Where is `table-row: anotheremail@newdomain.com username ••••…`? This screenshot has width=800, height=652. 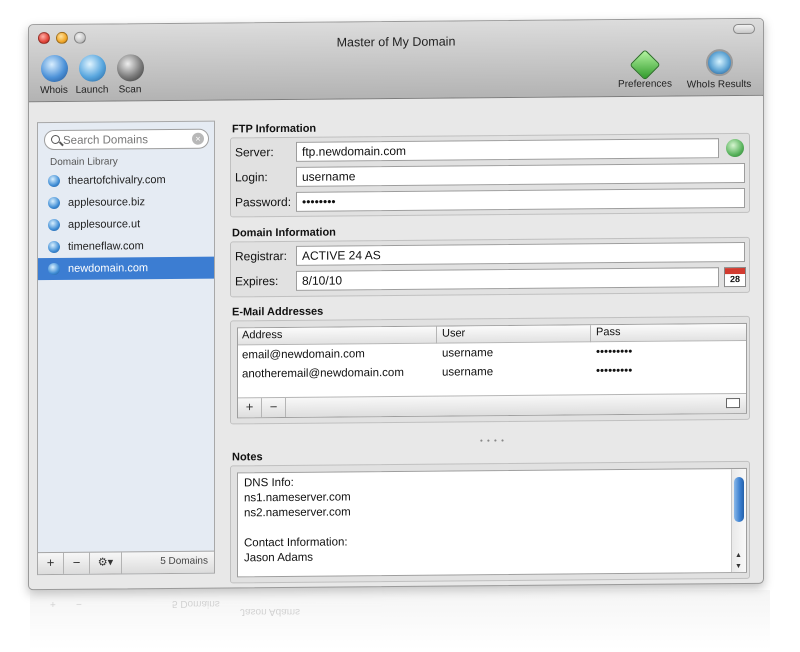 table-row: anotheremail@newdomain.com username ••••… is located at coordinates (492, 372).